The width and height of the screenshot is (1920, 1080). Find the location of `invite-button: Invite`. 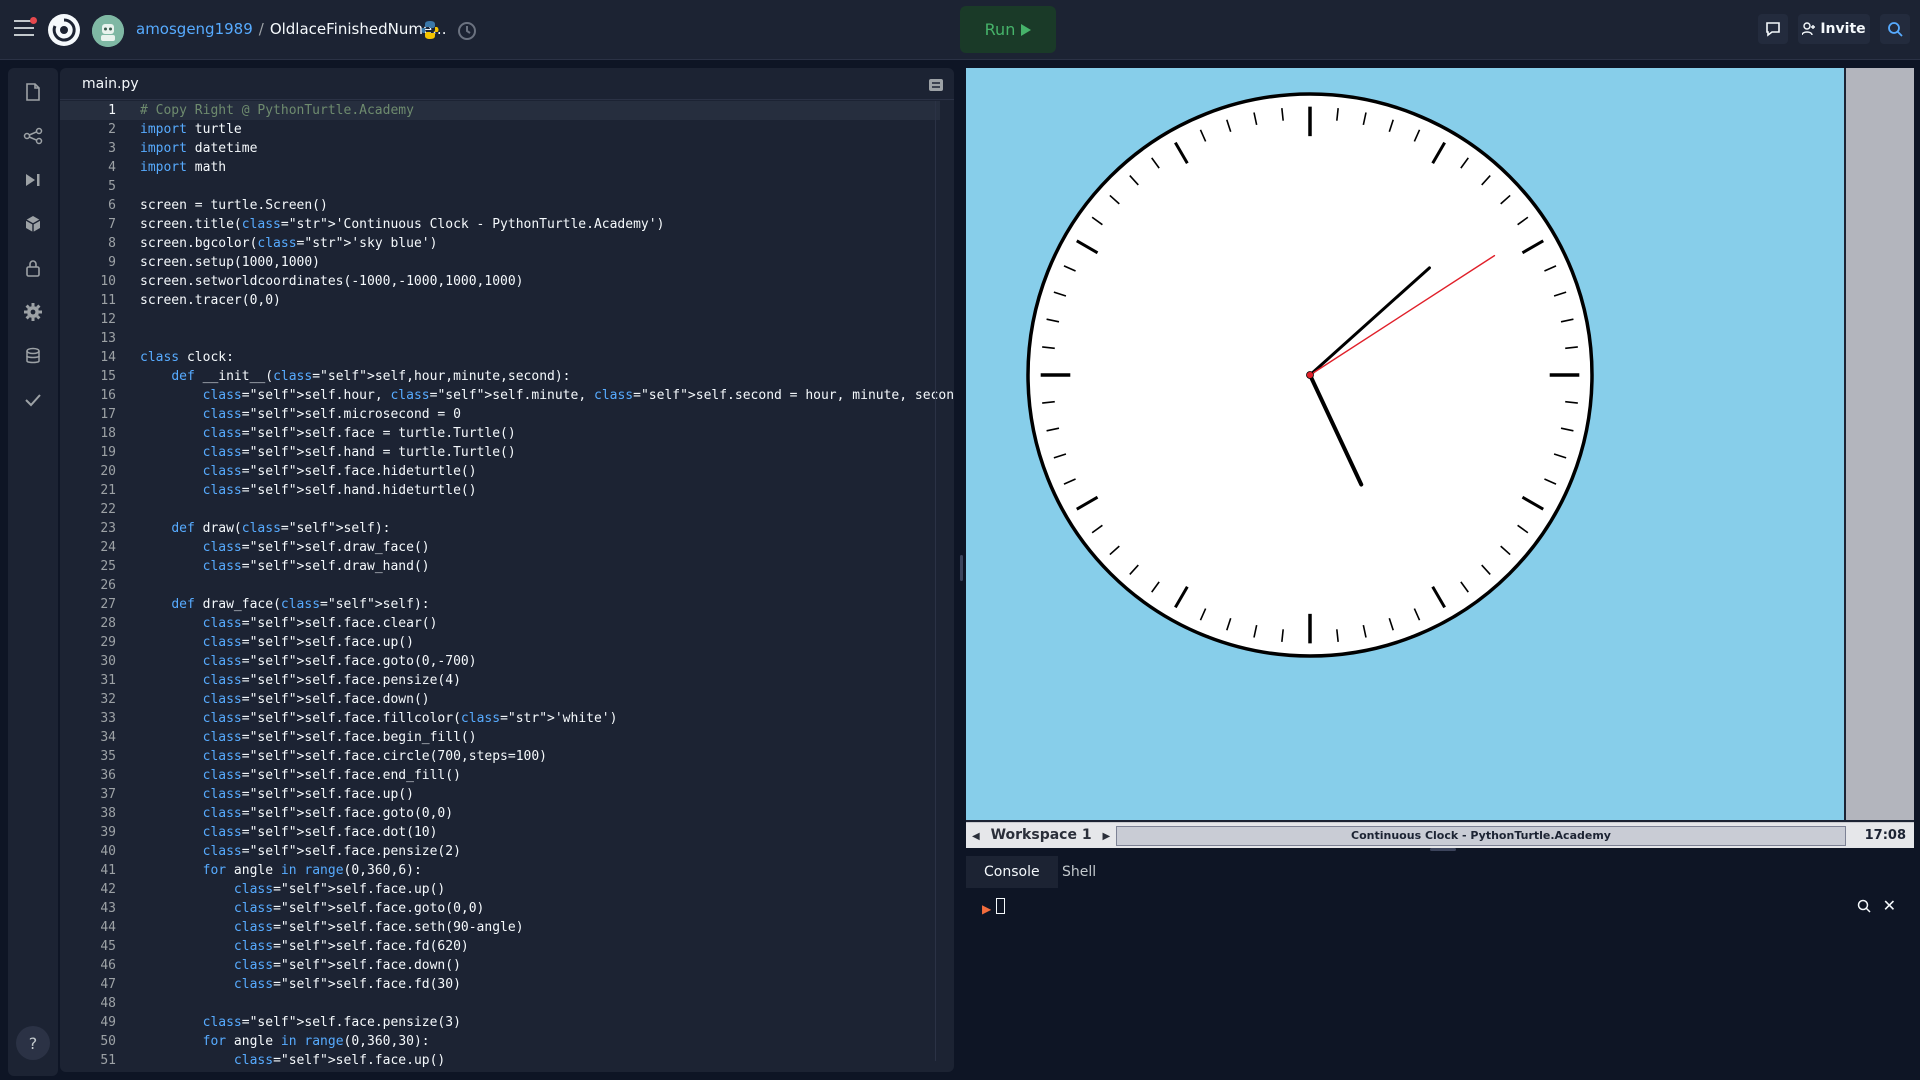

invite-button: Invite is located at coordinates (1834, 29).